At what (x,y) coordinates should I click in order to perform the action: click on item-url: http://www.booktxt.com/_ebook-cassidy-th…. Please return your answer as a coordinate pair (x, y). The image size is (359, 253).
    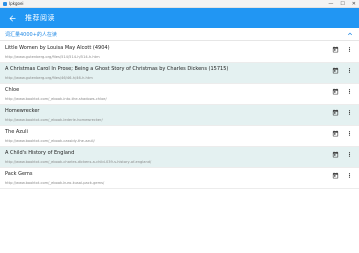
    Looking at the image, I should click on (50, 141).